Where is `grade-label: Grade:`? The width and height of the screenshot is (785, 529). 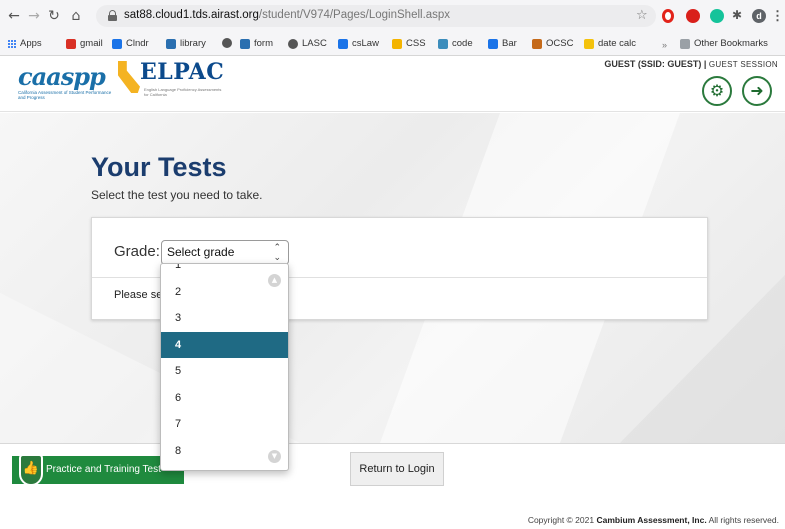 grade-label: Grade: is located at coordinates (137, 251).